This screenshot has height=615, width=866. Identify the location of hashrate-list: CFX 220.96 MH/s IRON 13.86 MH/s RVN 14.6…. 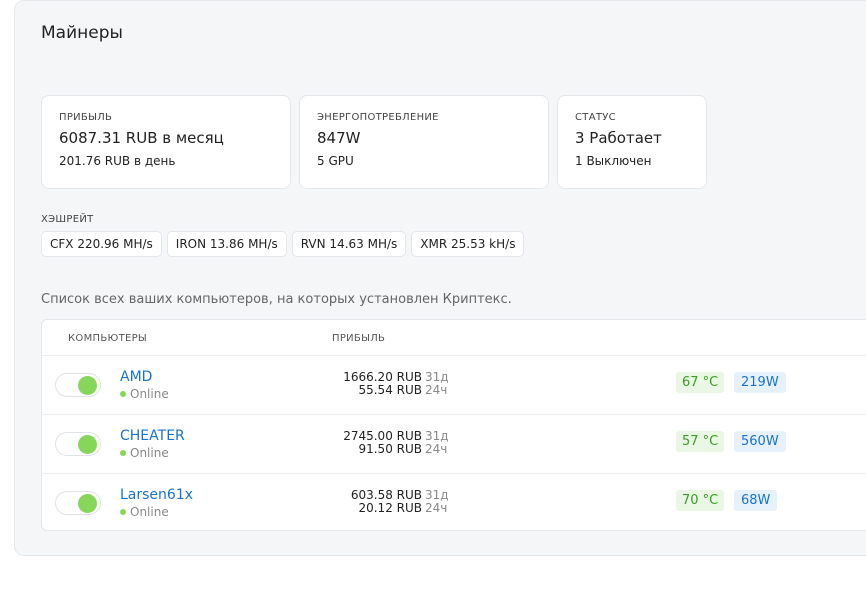
(283, 244).